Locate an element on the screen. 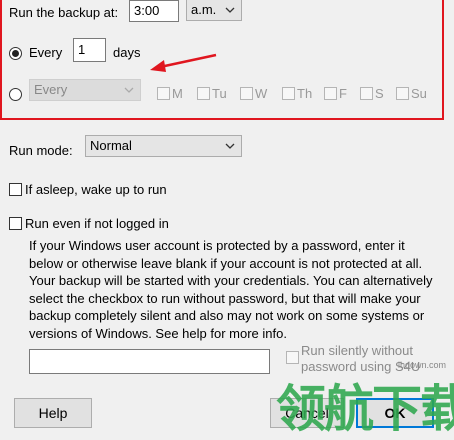 The image size is (454, 440). watermark-logo: 领航下载 is located at coordinates (365, 409).